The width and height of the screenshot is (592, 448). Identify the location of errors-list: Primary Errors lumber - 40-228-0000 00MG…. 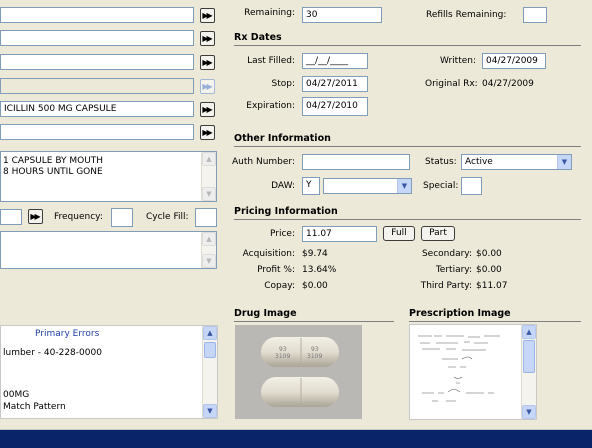
(109, 372).